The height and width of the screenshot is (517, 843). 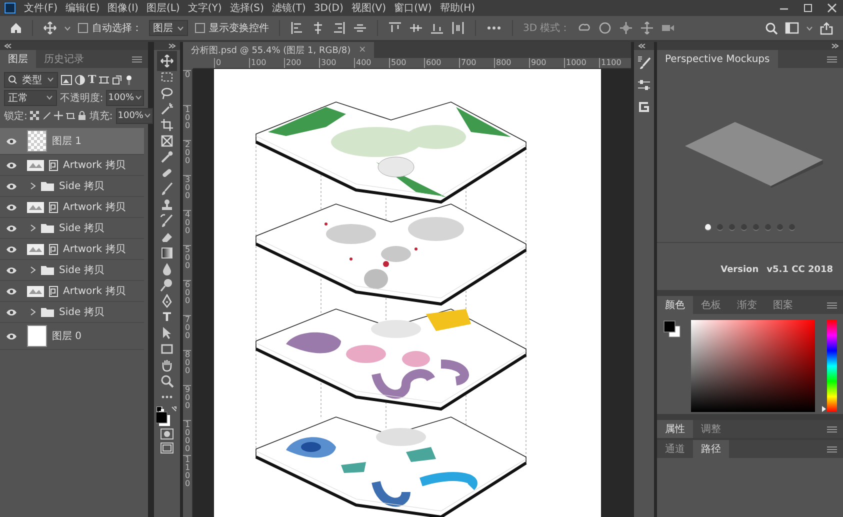 I want to click on color-field, so click(x=753, y=366).